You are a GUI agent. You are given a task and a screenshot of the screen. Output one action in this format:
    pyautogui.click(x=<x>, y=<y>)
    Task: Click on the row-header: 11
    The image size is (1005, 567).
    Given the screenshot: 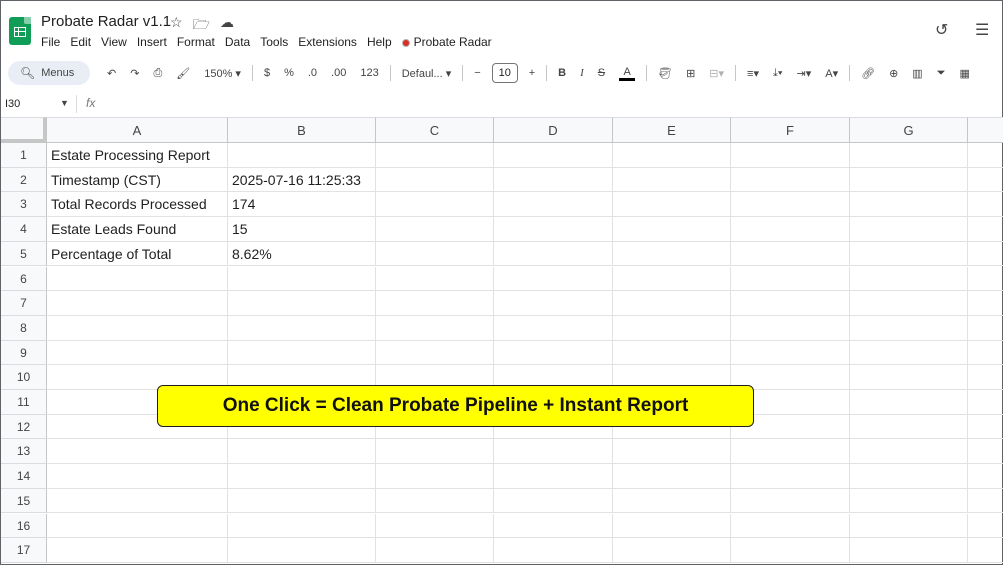 What is the action you would take?
    pyautogui.click(x=24, y=402)
    